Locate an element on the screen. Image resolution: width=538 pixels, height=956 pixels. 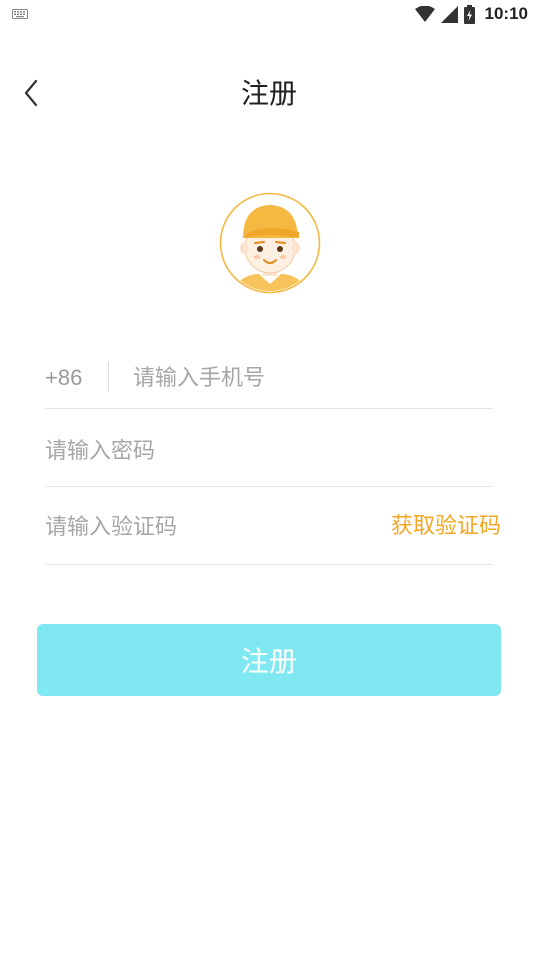
status-bar: 10:10 is located at coordinates (269, 15).